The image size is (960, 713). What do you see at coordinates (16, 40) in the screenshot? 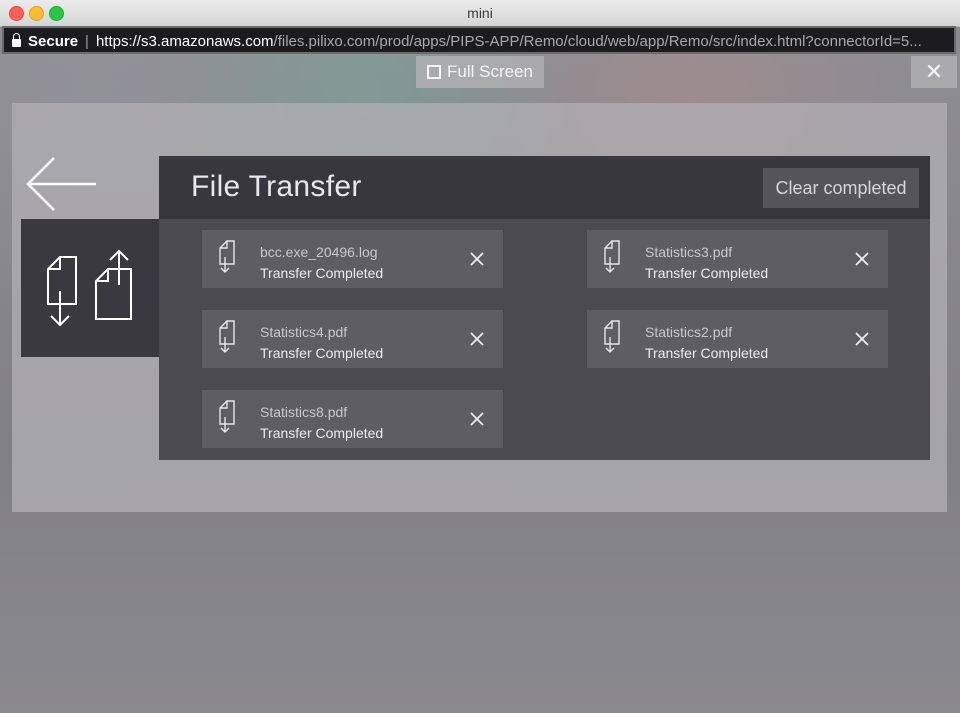
I see `lock-icon` at bounding box center [16, 40].